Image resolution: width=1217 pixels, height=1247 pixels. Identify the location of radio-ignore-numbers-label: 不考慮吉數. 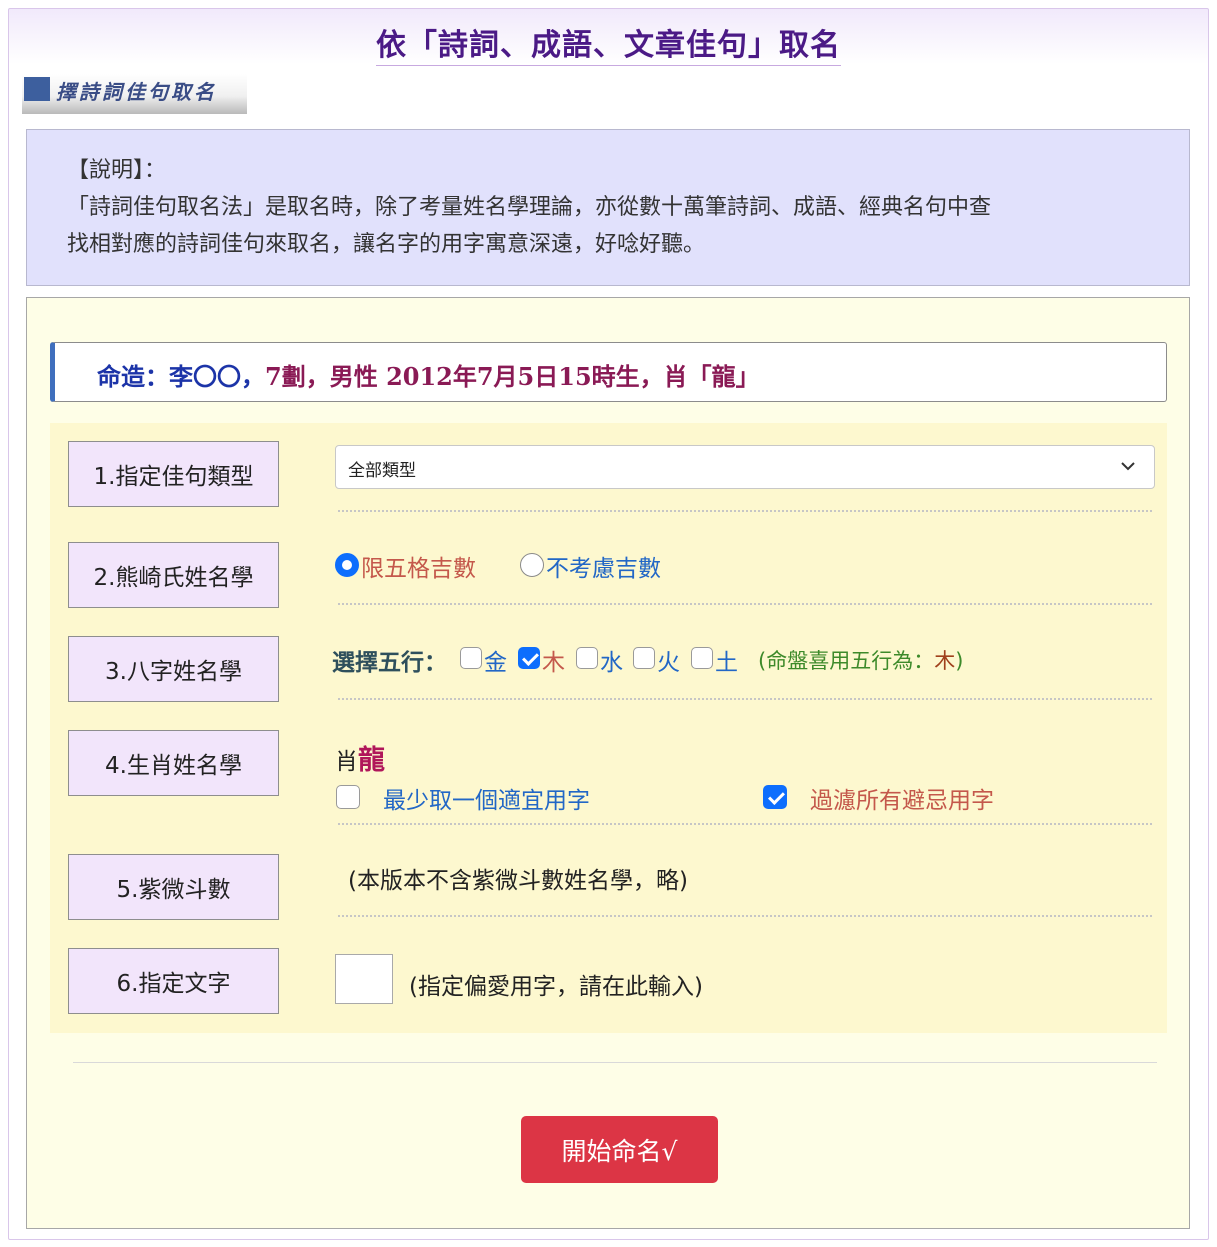
(603, 566).